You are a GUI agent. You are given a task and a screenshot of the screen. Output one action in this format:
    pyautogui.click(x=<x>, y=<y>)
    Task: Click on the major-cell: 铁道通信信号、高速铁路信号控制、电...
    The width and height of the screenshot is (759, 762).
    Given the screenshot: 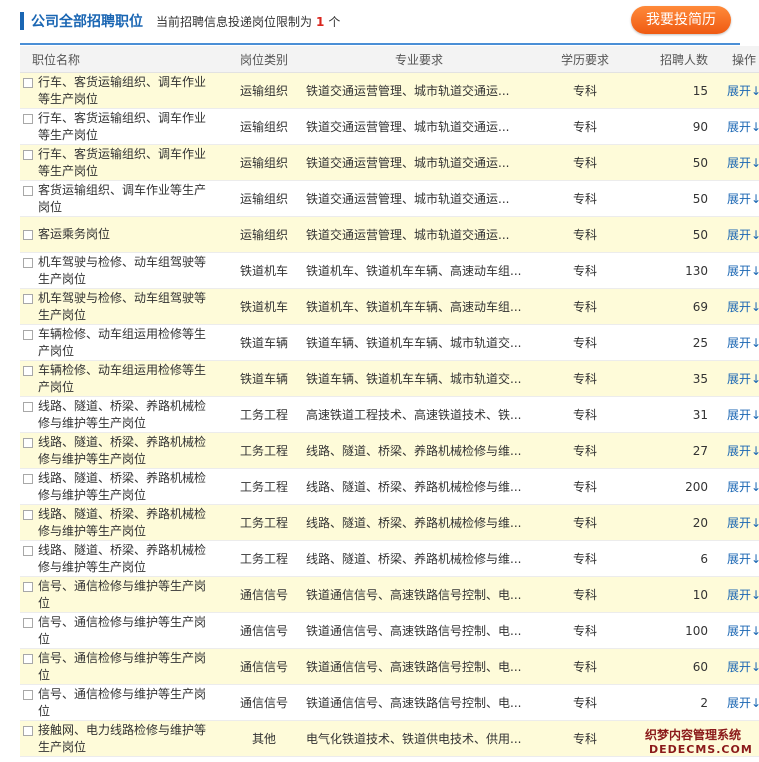 What is the action you would take?
    pyautogui.click(x=419, y=630)
    